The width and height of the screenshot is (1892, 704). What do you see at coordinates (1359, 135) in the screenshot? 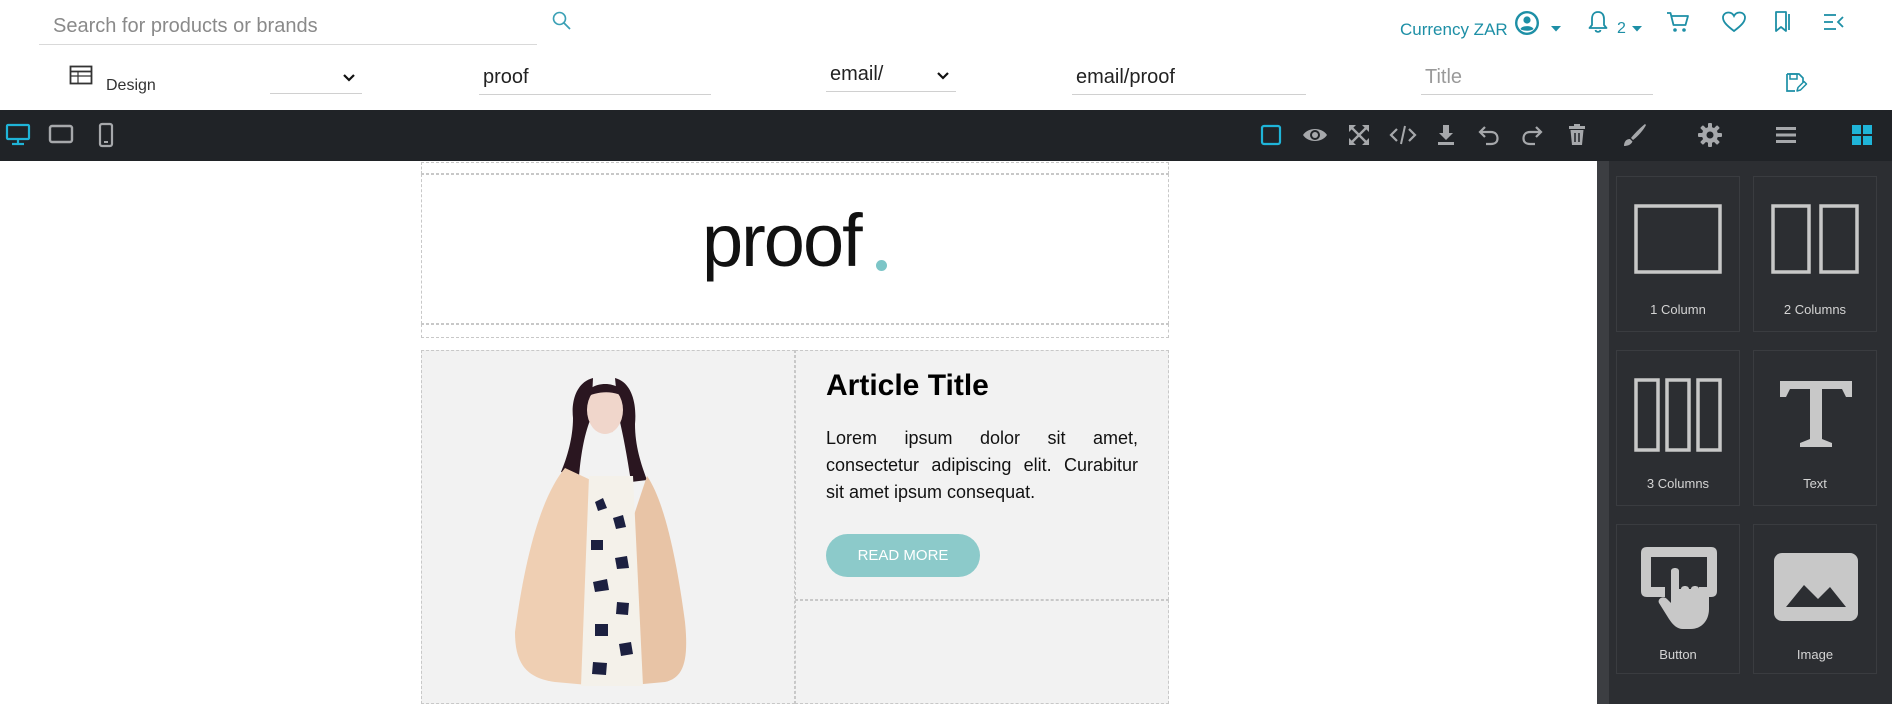
I see `fullscreen-icon` at bounding box center [1359, 135].